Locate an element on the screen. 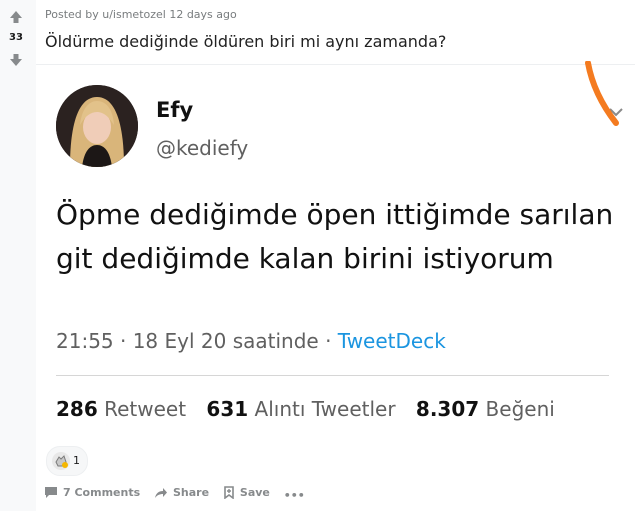 The height and width of the screenshot is (511, 635). avatar is located at coordinates (97, 126).